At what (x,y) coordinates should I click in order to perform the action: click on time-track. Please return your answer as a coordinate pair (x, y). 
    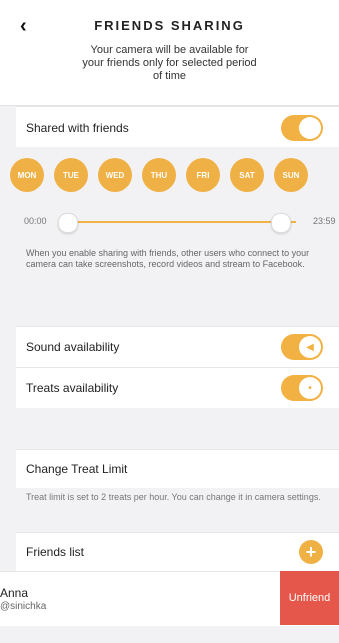
    Looking at the image, I should click on (185, 222).